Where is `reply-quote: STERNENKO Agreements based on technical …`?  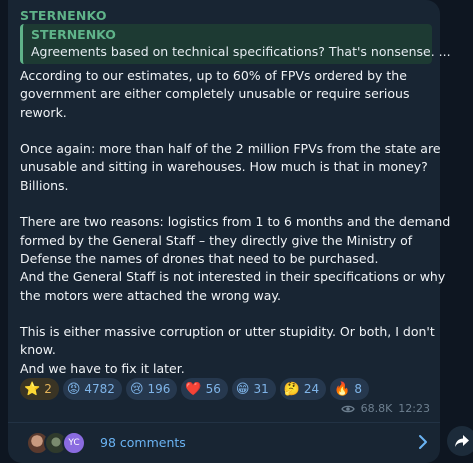 reply-quote: STERNENKO Agreements based on technical … is located at coordinates (235, 44).